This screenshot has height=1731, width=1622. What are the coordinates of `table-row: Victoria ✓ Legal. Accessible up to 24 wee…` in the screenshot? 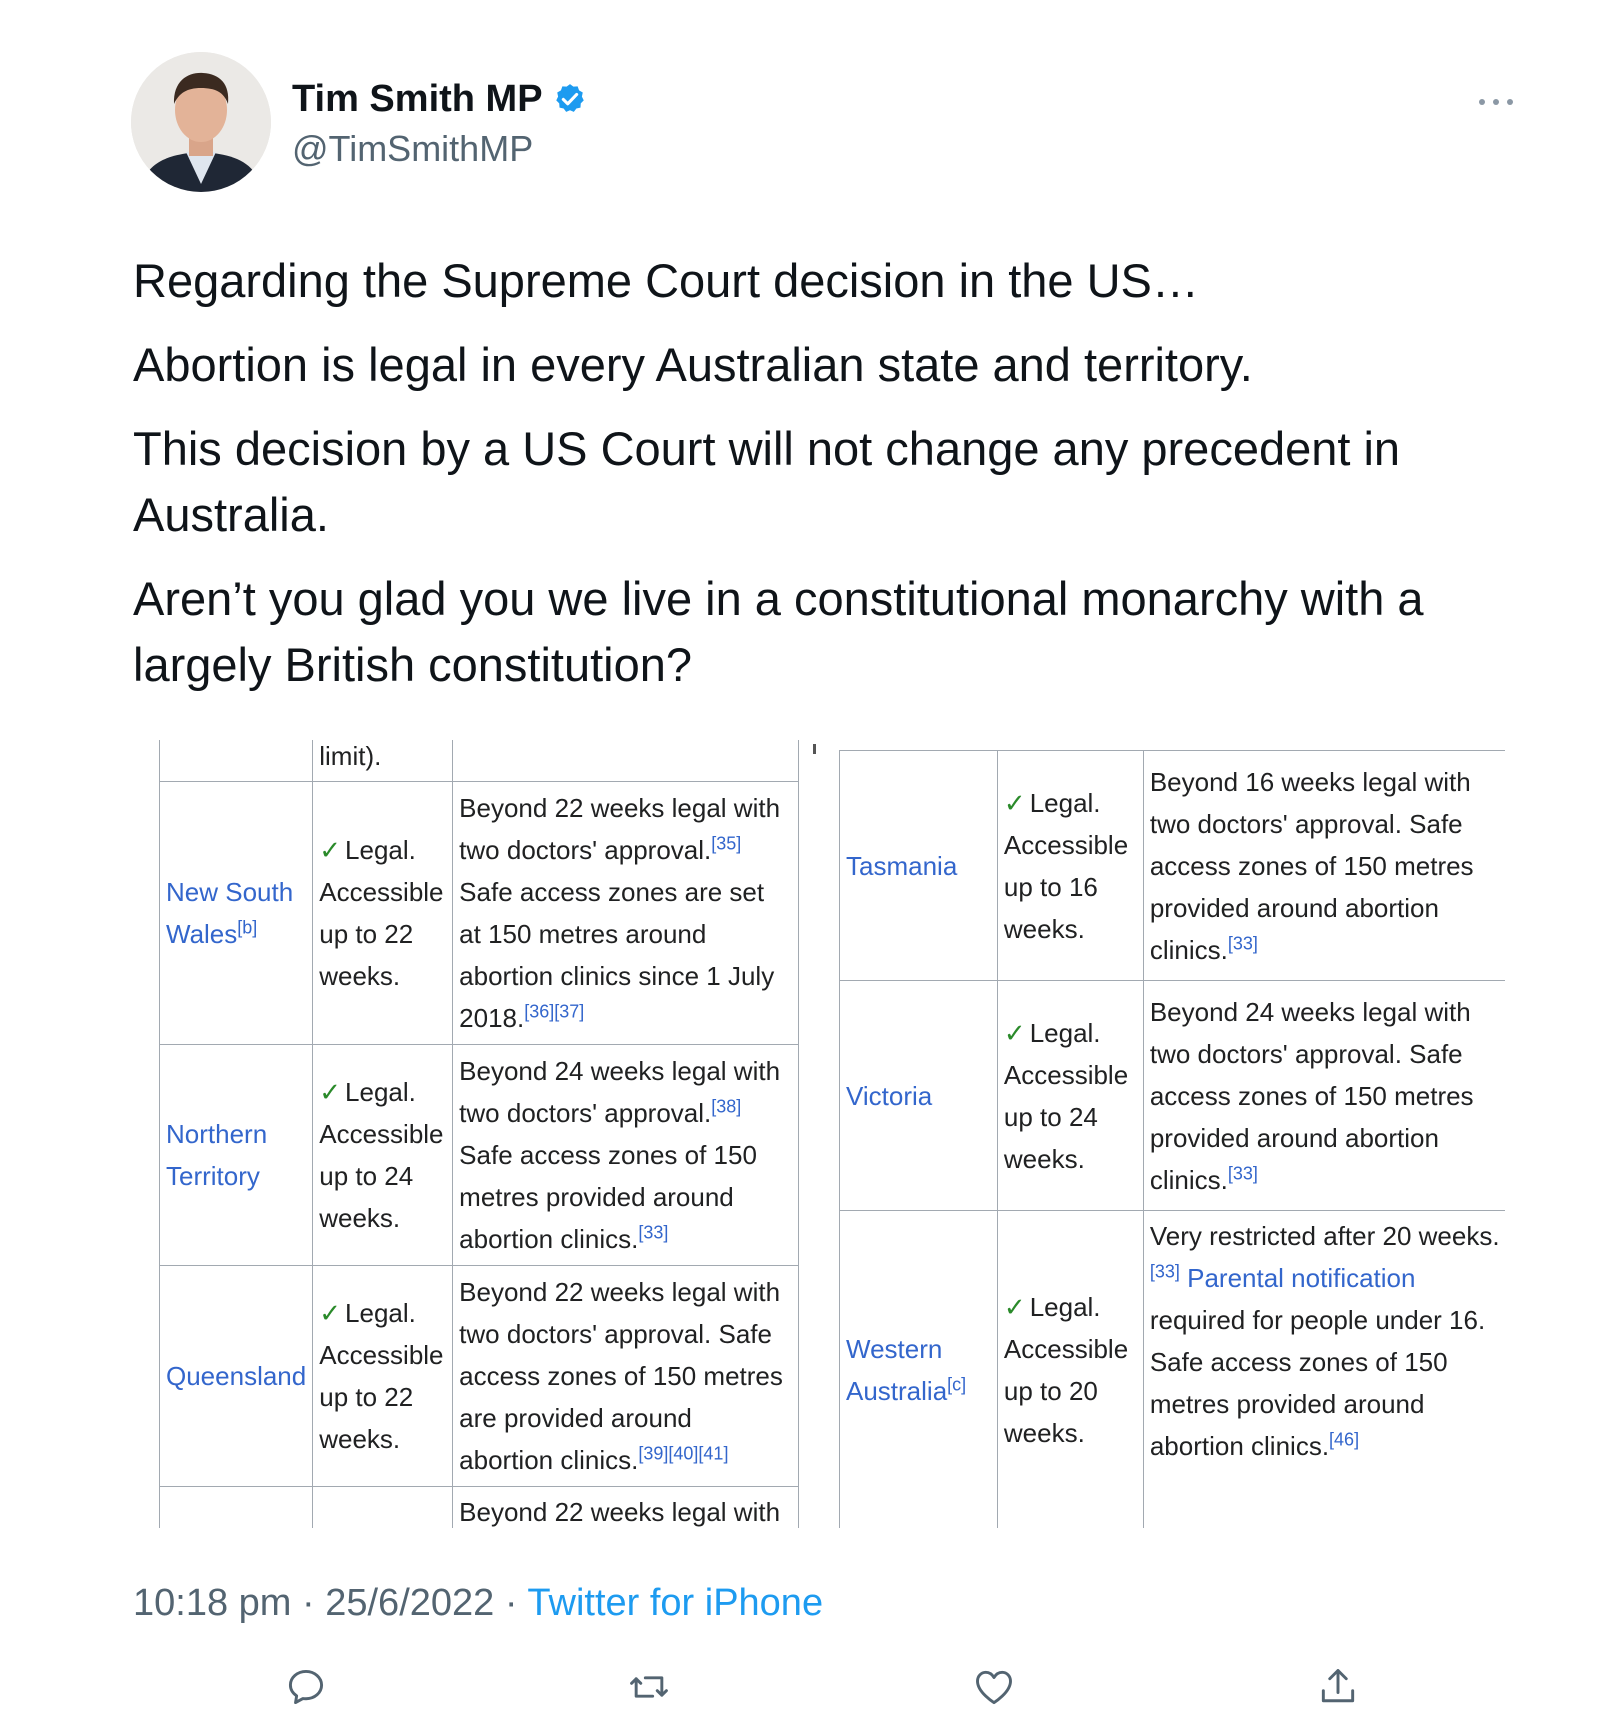 It's located at (1172, 1095).